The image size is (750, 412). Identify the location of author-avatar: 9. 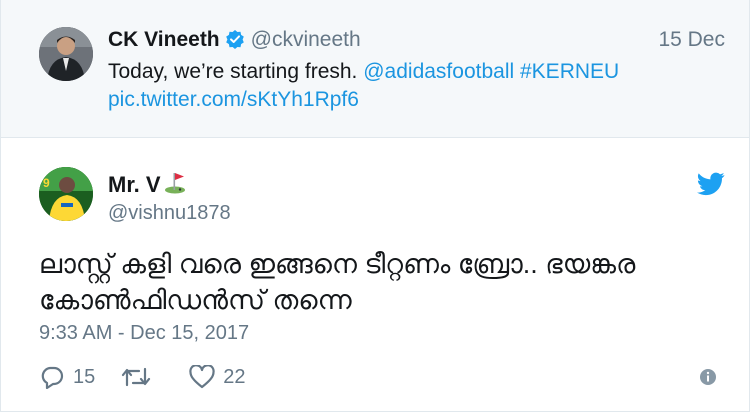
(66, 194).